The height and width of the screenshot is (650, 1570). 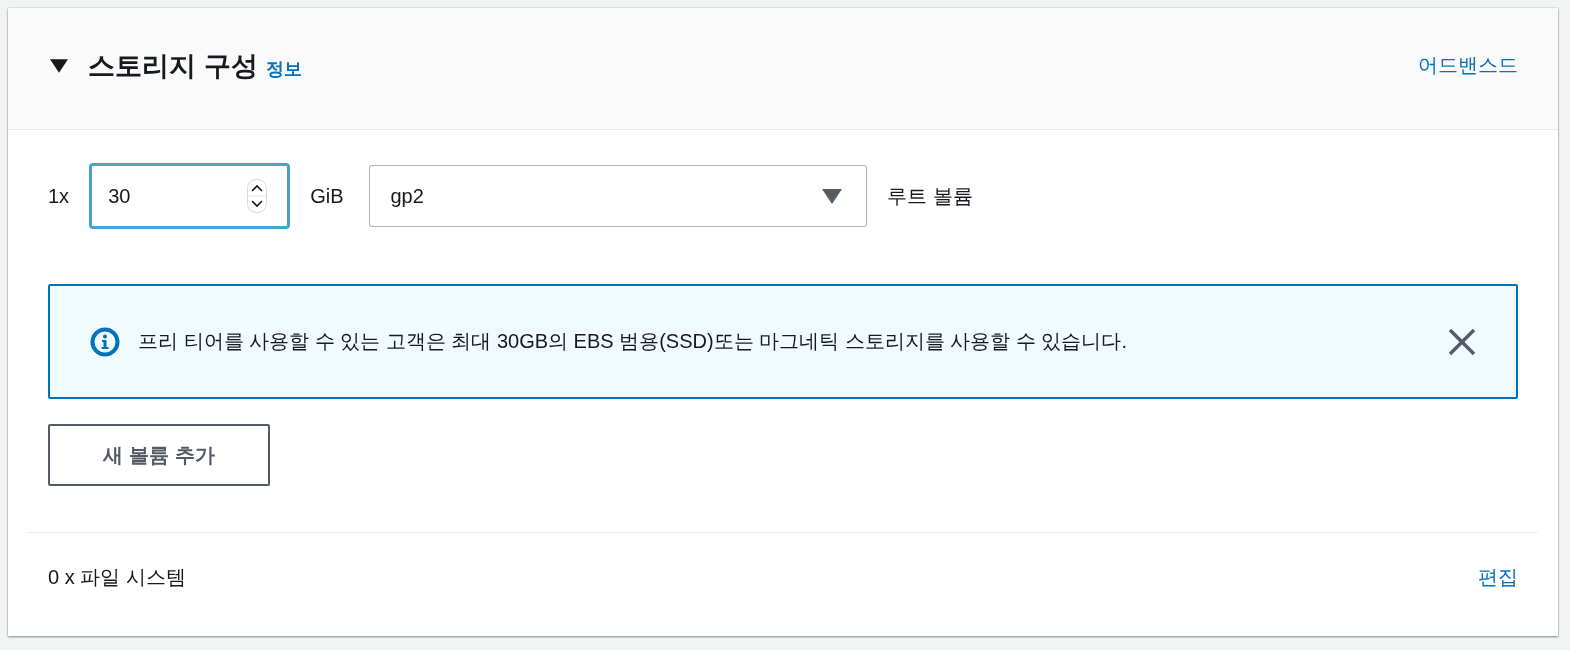 I want to click on advanced-link: 어드밴스드, so click(x=1468, y=65).